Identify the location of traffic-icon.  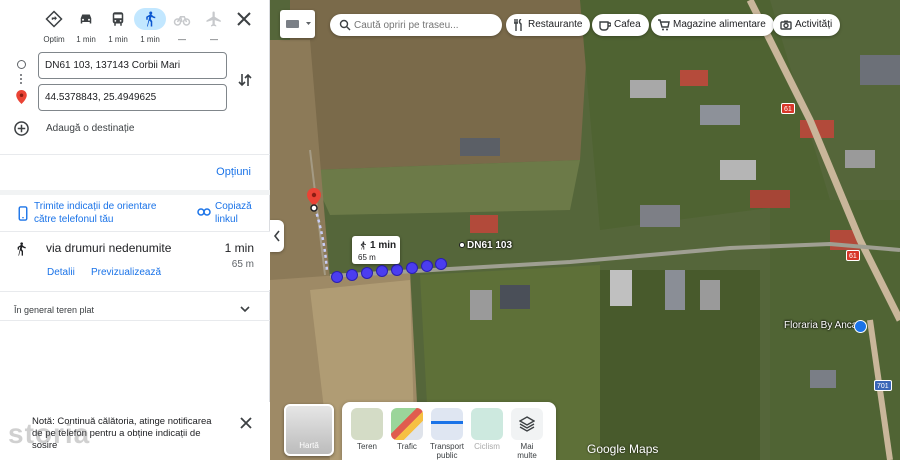
(407, 424).